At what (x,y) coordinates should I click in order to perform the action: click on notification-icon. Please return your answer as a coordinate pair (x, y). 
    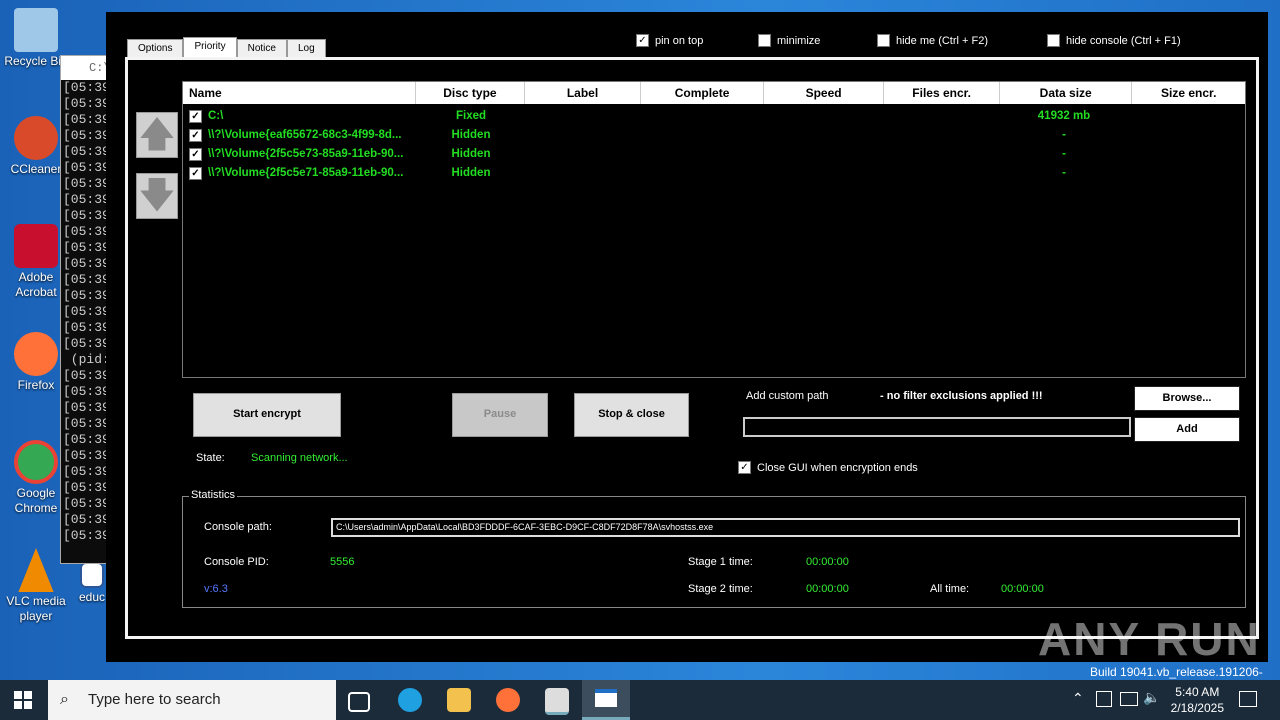
    Looking at the image, I should click on (1248, 699).